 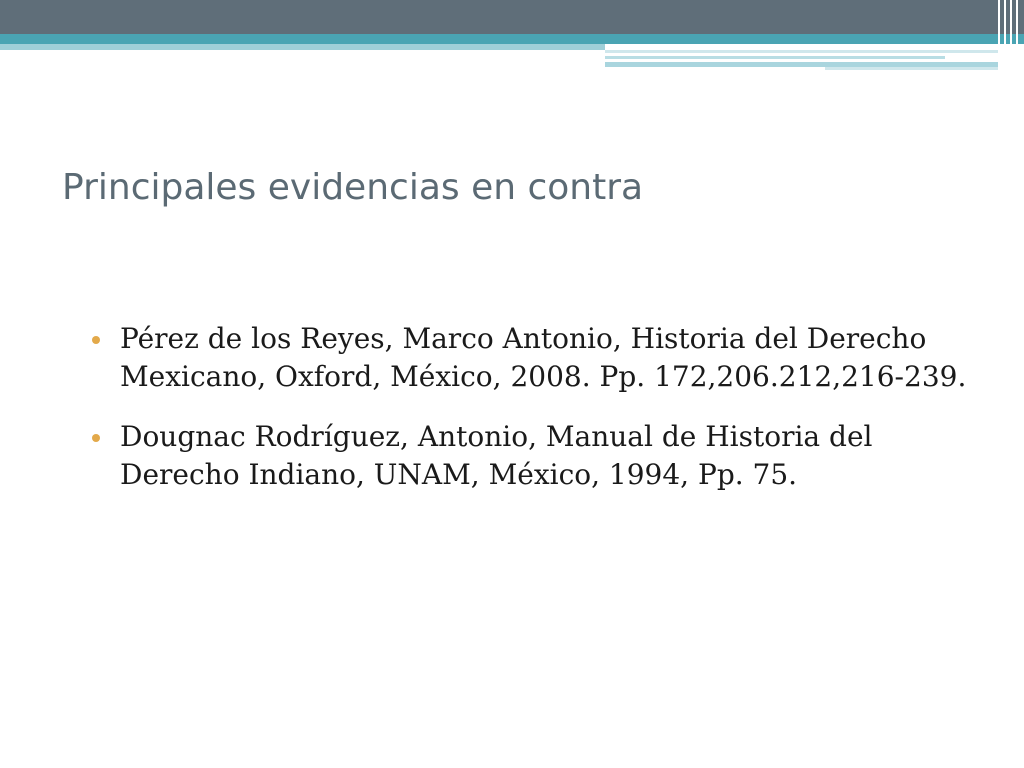 I want to click on slide-title: Principales evidencias en contra, so click(x=353, y=187).